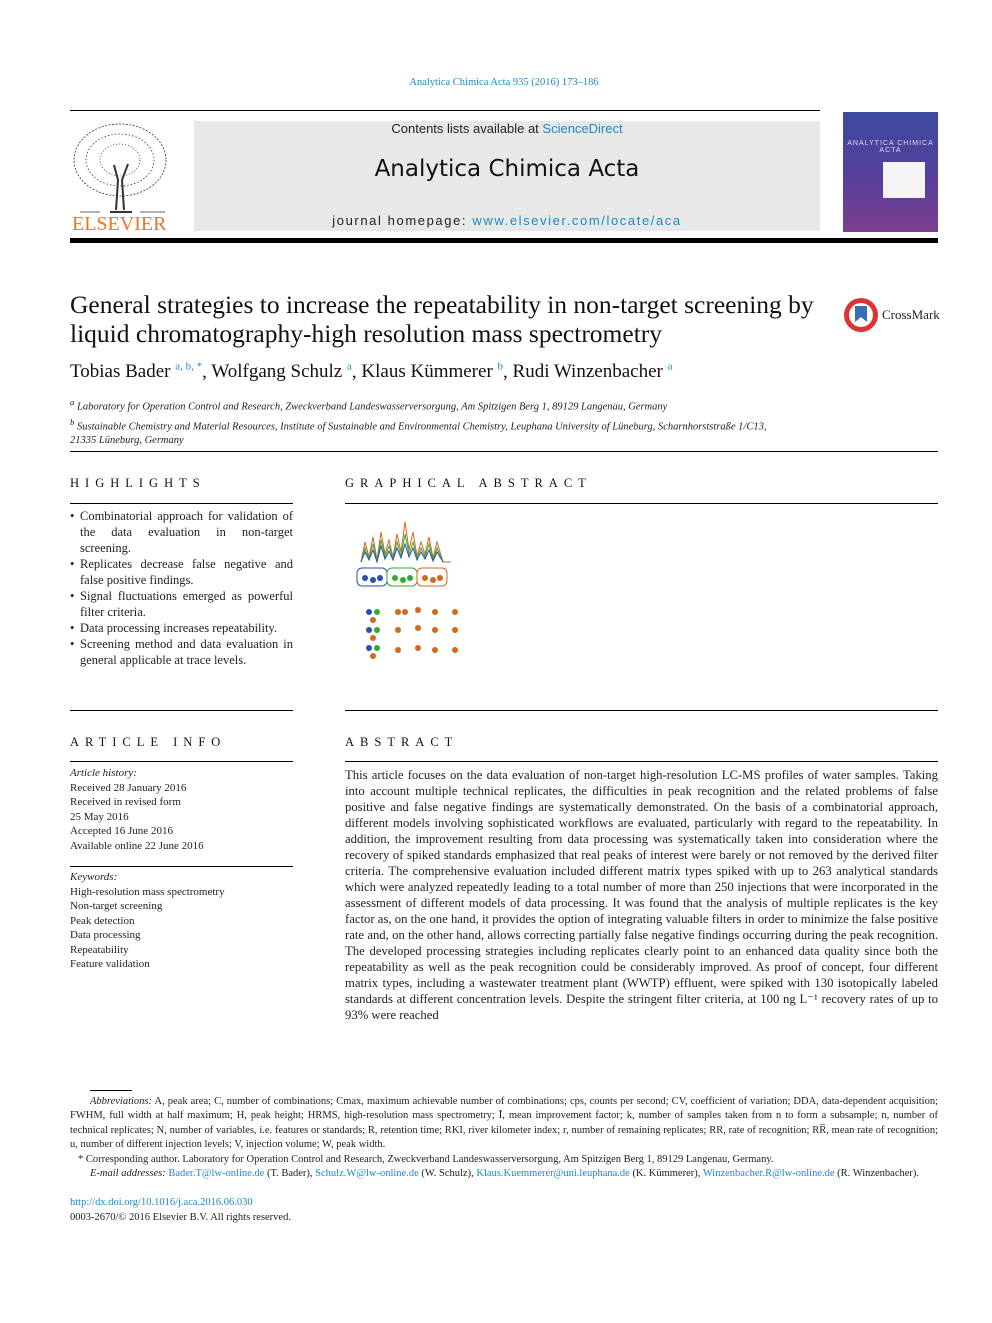 Image resolution: width=992 pixels, height=1323 pixels. I want to click on email-link: Klaus.Kuemmerer@uni.leuphana.de, so click(552, 1173).